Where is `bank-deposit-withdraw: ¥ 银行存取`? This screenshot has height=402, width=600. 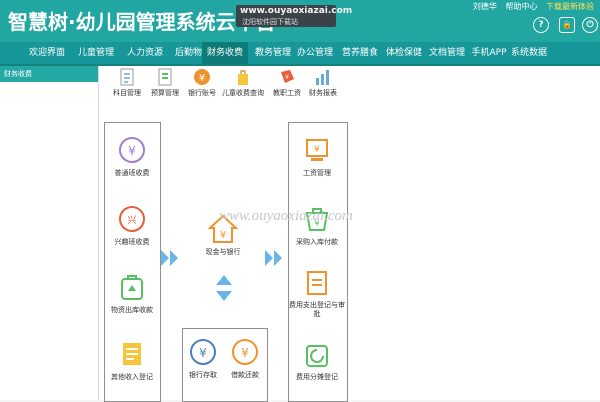
bank-deposit-withdraw: ¥ 银行存取 is located at coordinates (203, 359).